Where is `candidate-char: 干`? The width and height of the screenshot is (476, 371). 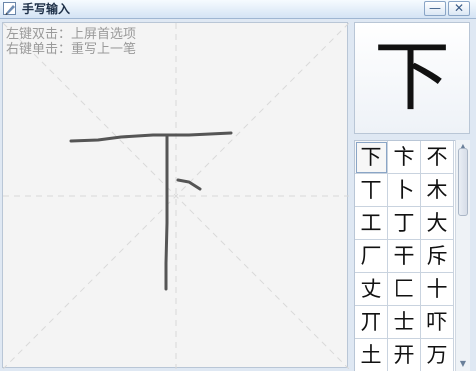
candidate-char: 干 is located at coordinates (404, 256).